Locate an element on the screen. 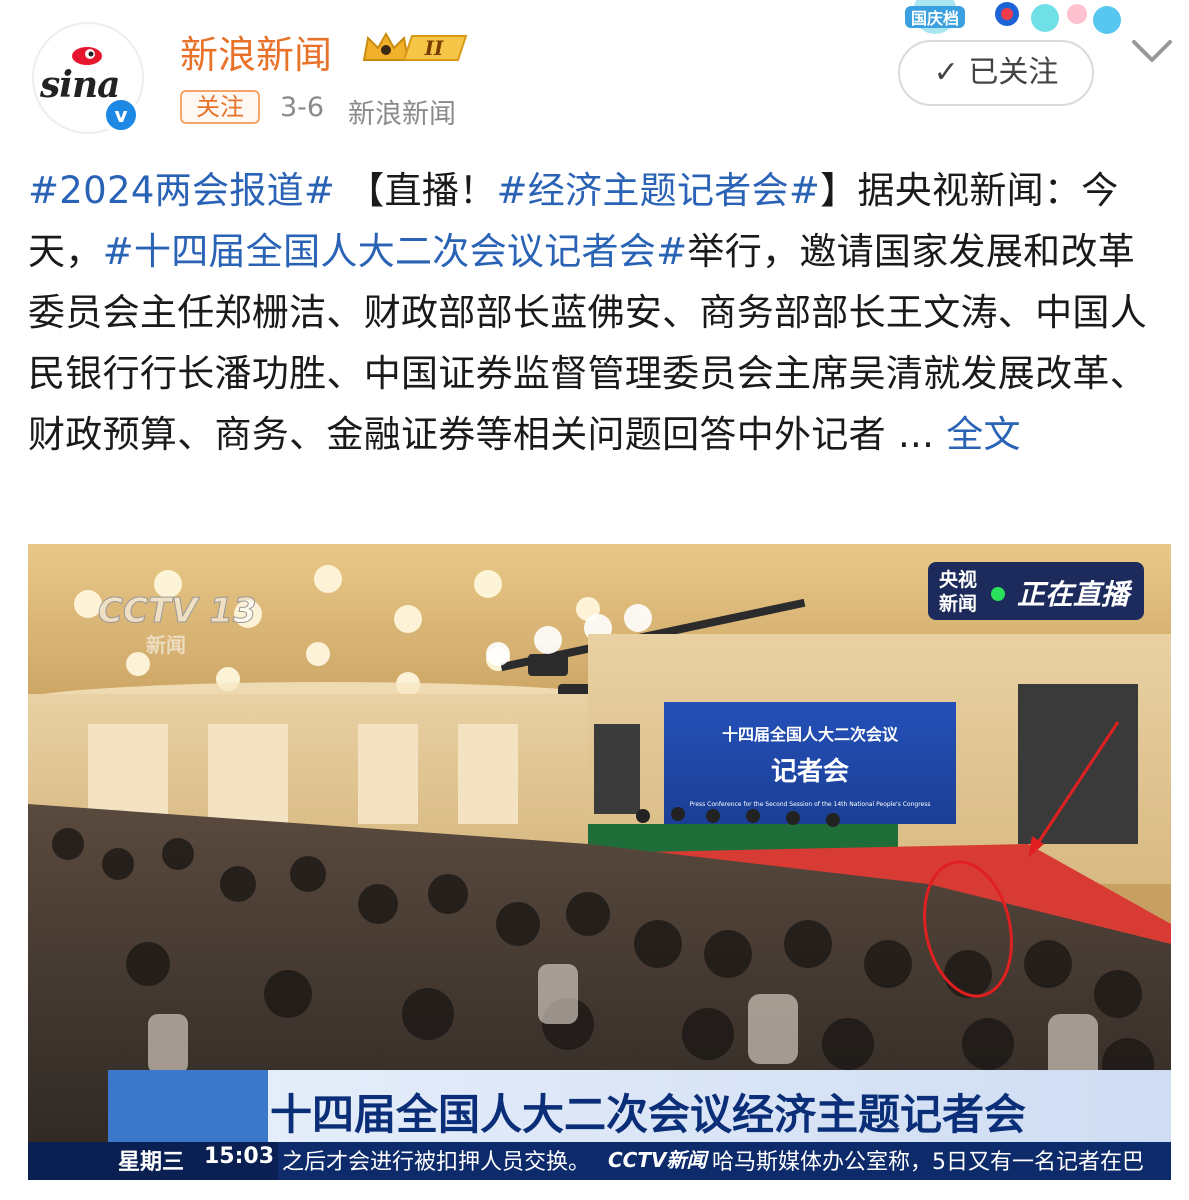 The height and width of the screenshot is (1200, 1189). live-badge-line1: 央视 is located at coordinates (958, 579).